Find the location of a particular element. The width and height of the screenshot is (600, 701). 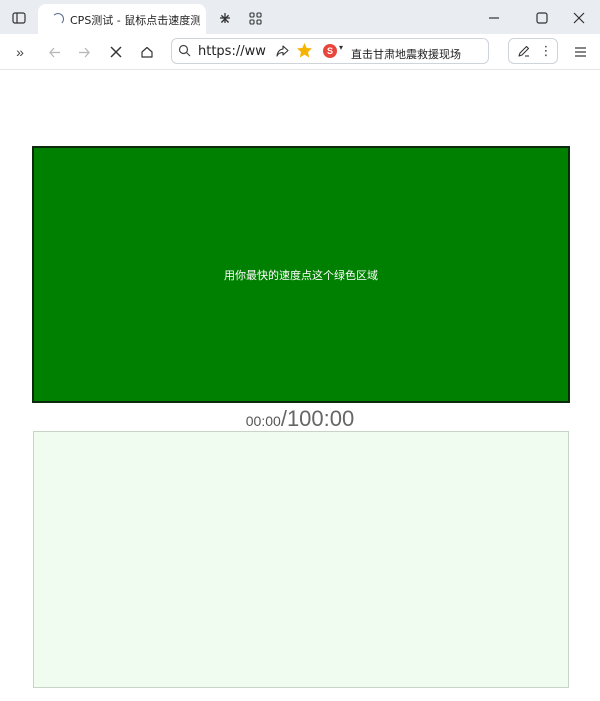

search-engine-icon: S is located at coordinates (330, 51).